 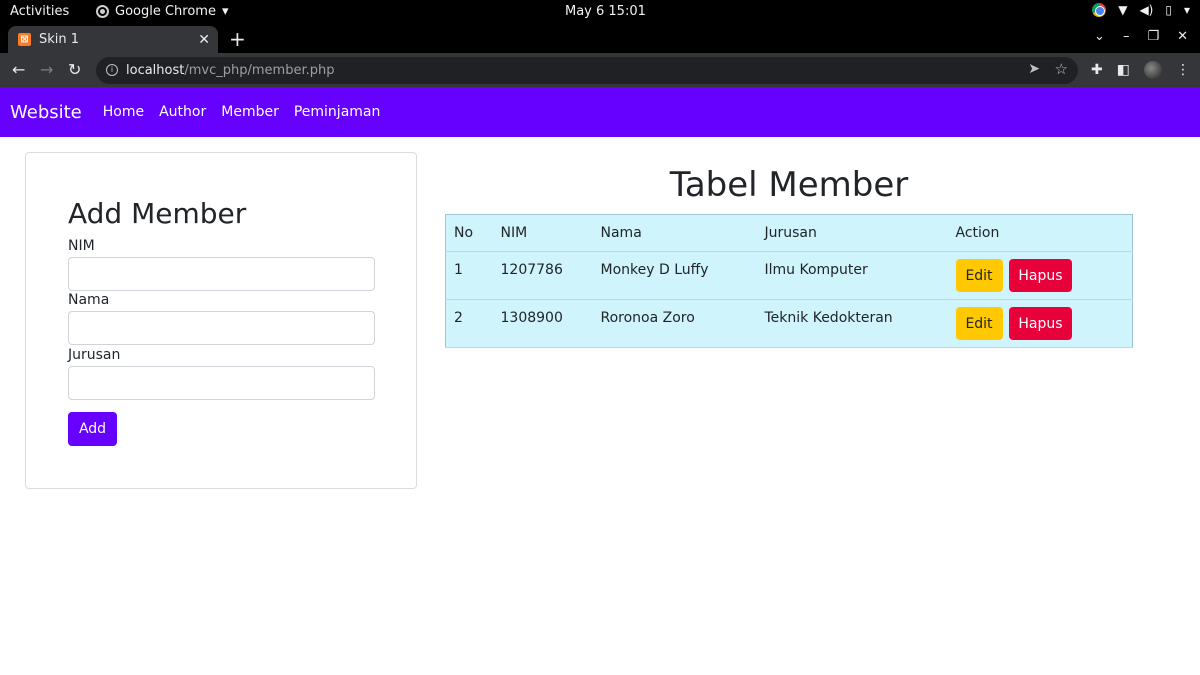 I want to click on navbar-brand: Website, so click(x=46, y=112).